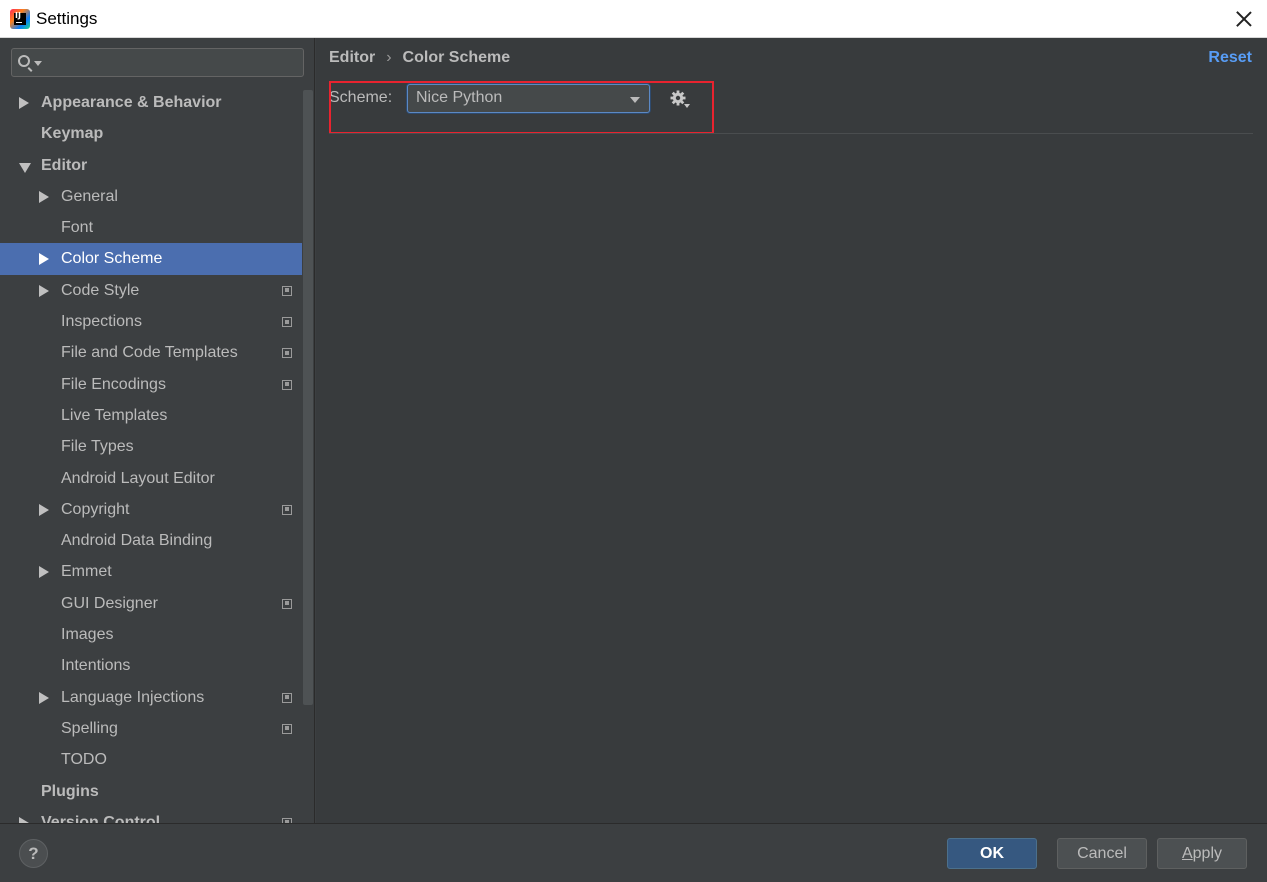 This screenshot has height=882, width=1267. I want to click on tree-item-android-layout-editor: Android Layout Editor, so click(151, 478).